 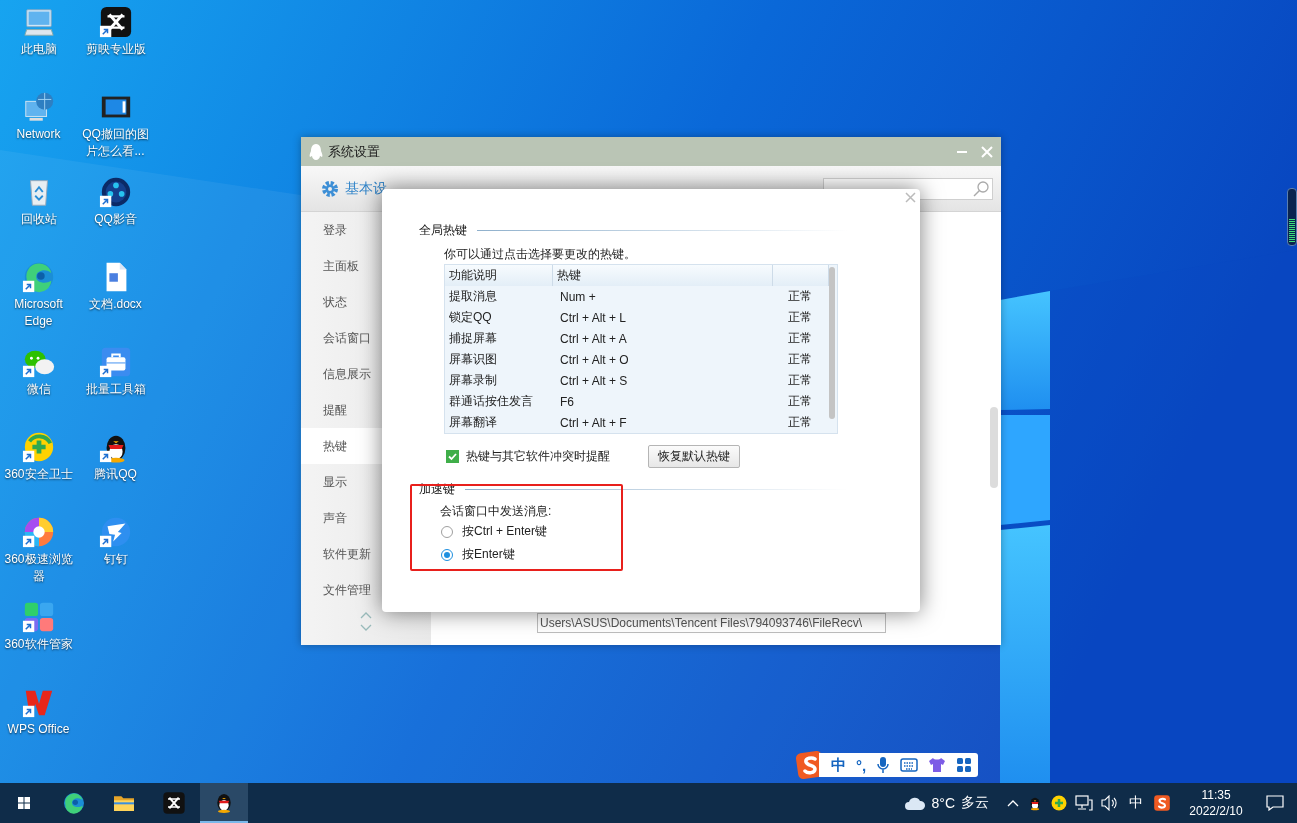 I want to click on pinwheel-icon, so click(x=38, y=532).